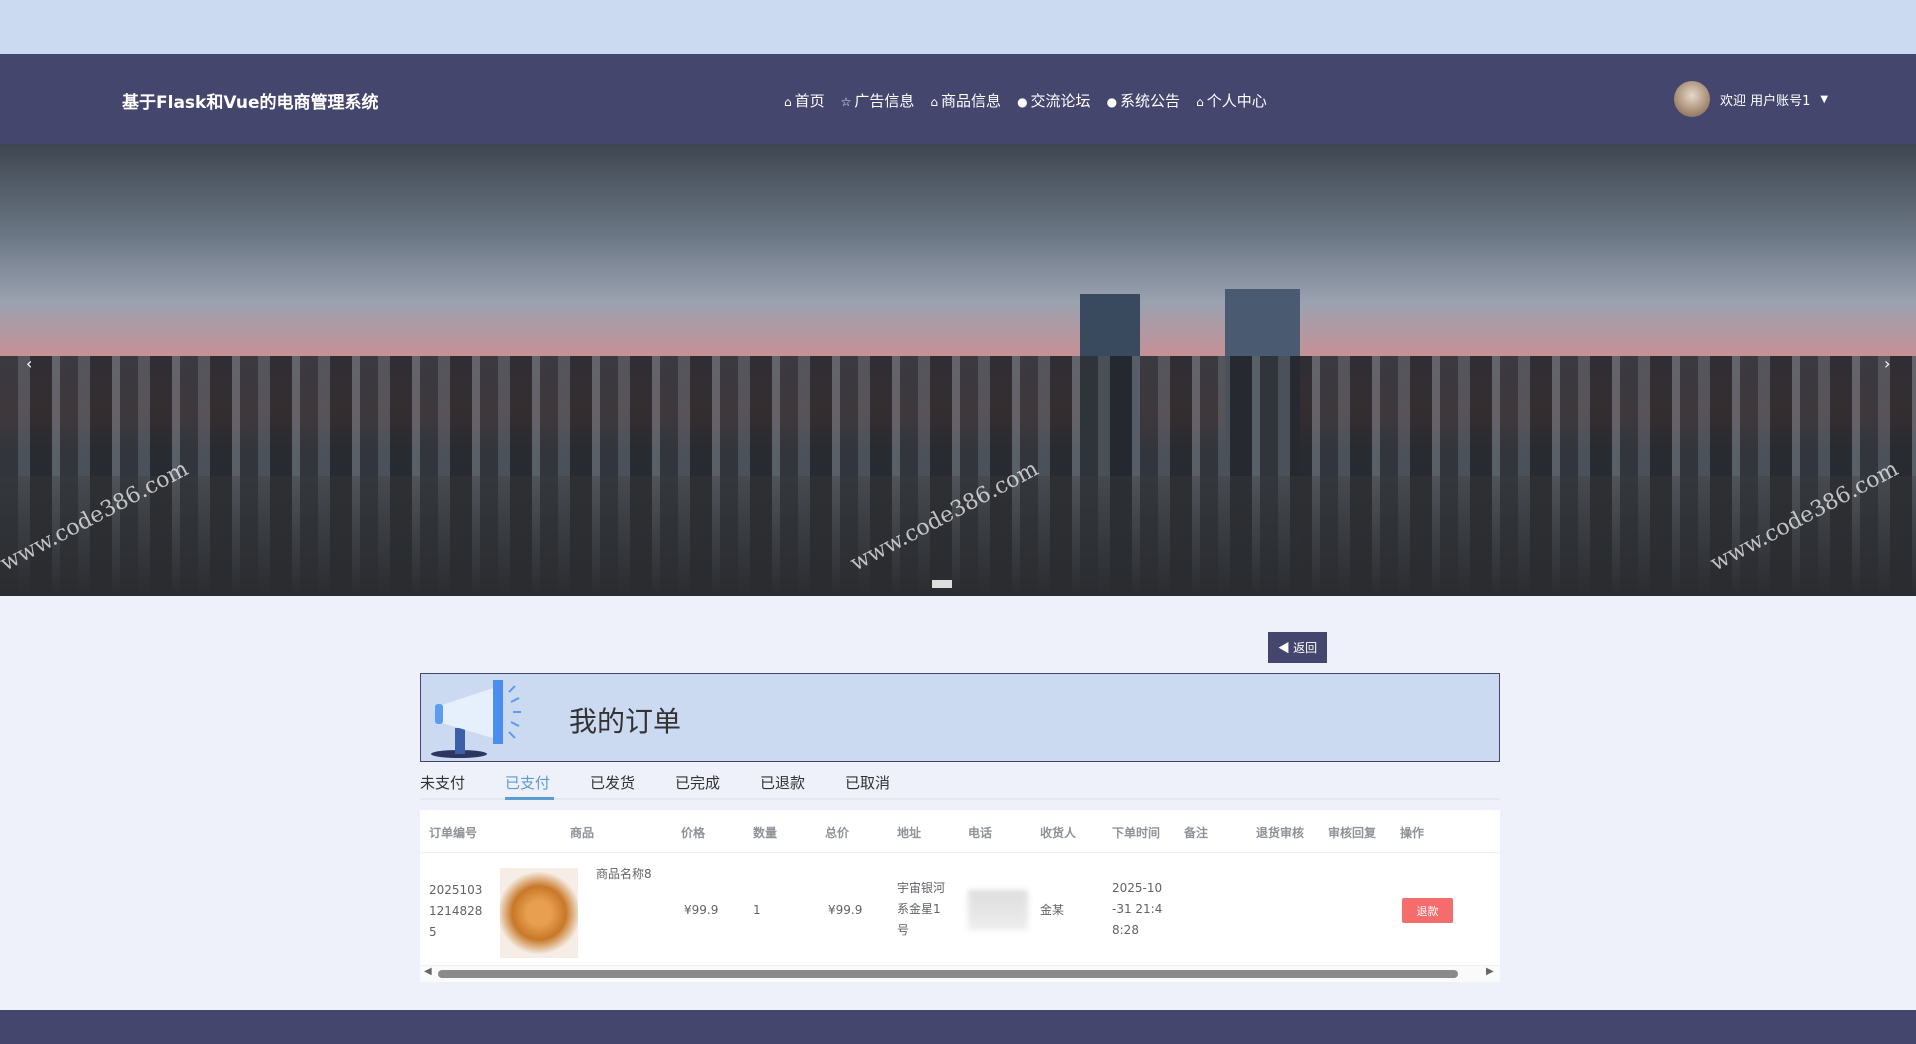 Image resolution: width=1916 pixels, height=1044 pixels. What do you see at coordinates (1427, 910) in the screenshot?
I see `refund-button: 退款` at bounding box center [1427, 910].